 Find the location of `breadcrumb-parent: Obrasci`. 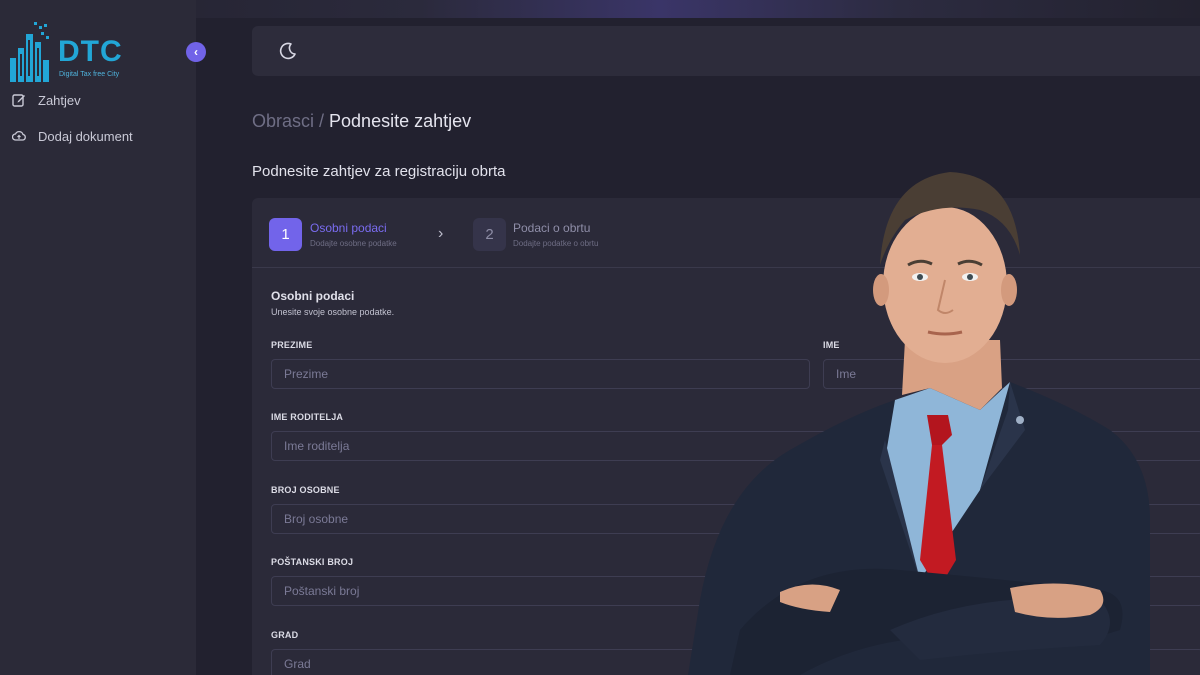

breadcrumb-parent: Obrasci is located at coordinates (283, 121).